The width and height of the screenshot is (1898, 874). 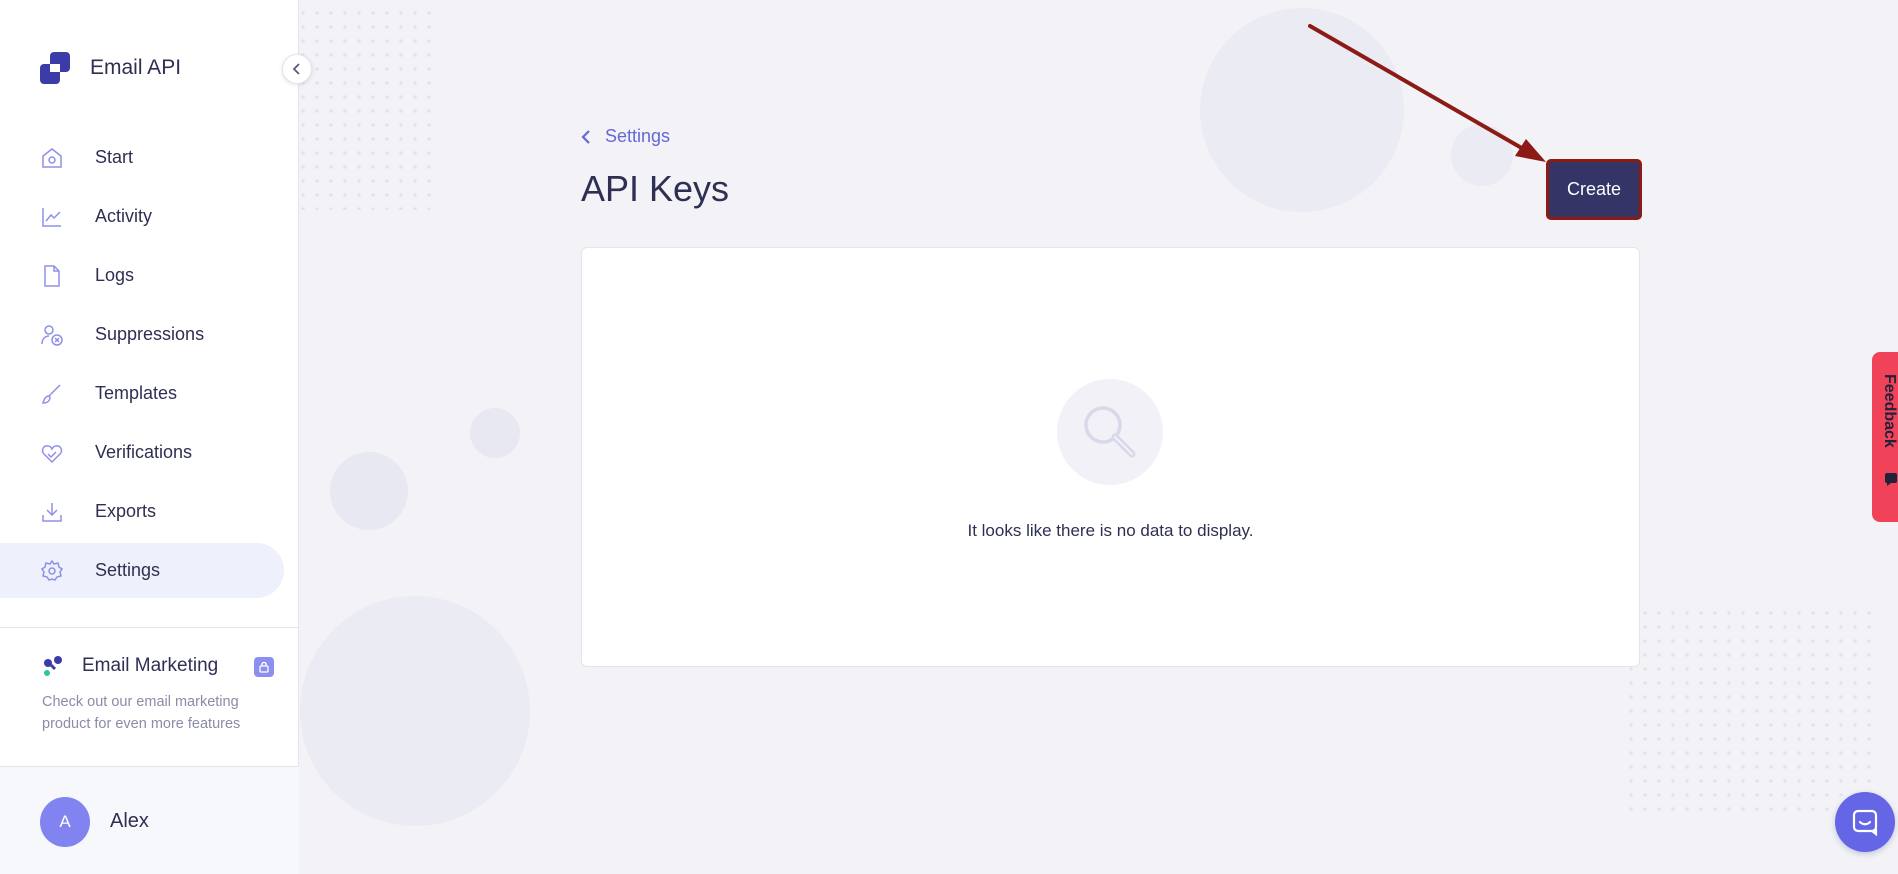 I want to click on sidebar-item-settings: Settings, so click(x=142, y=570).